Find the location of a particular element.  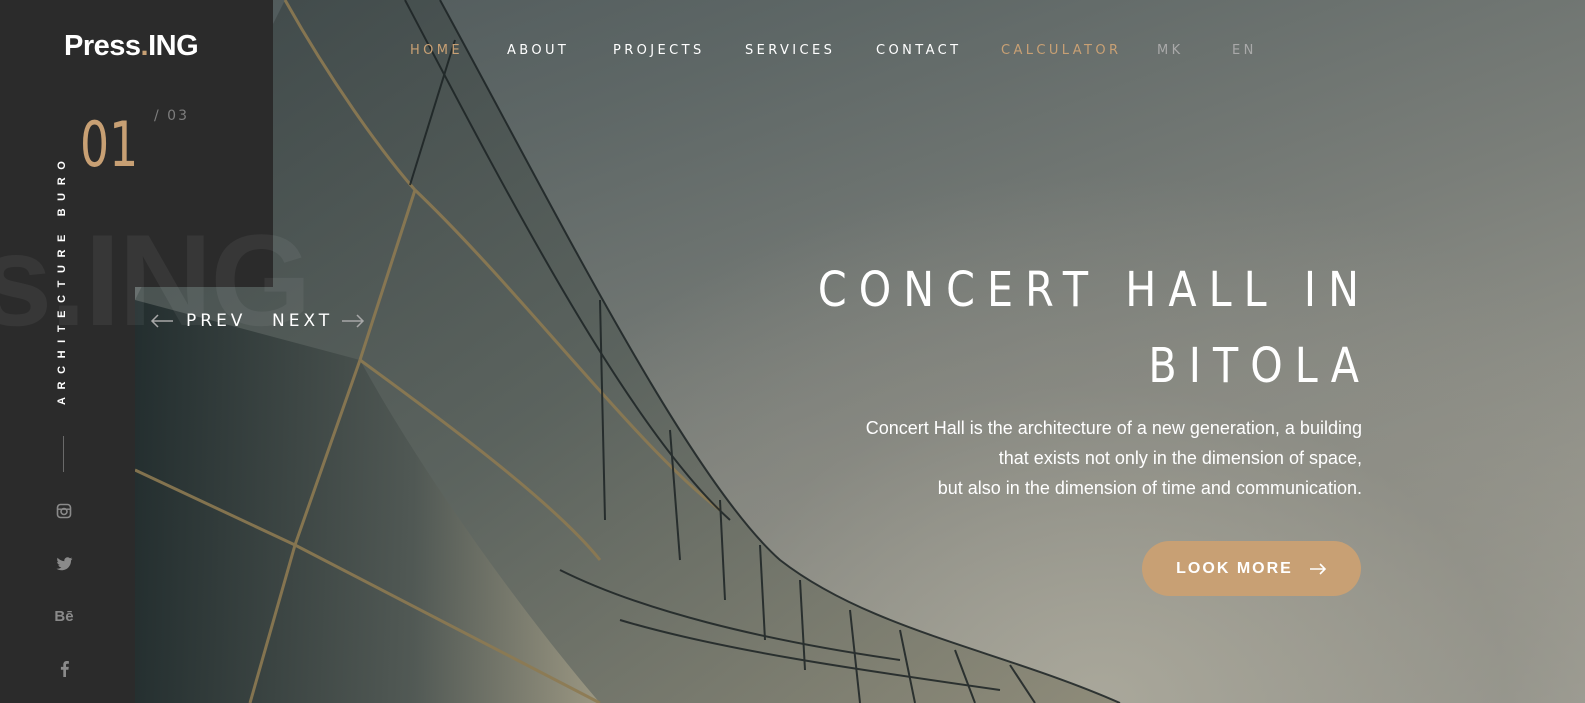

vertical-tagline: ARCHITECTURE BURO is located at coordinates (62, 279).